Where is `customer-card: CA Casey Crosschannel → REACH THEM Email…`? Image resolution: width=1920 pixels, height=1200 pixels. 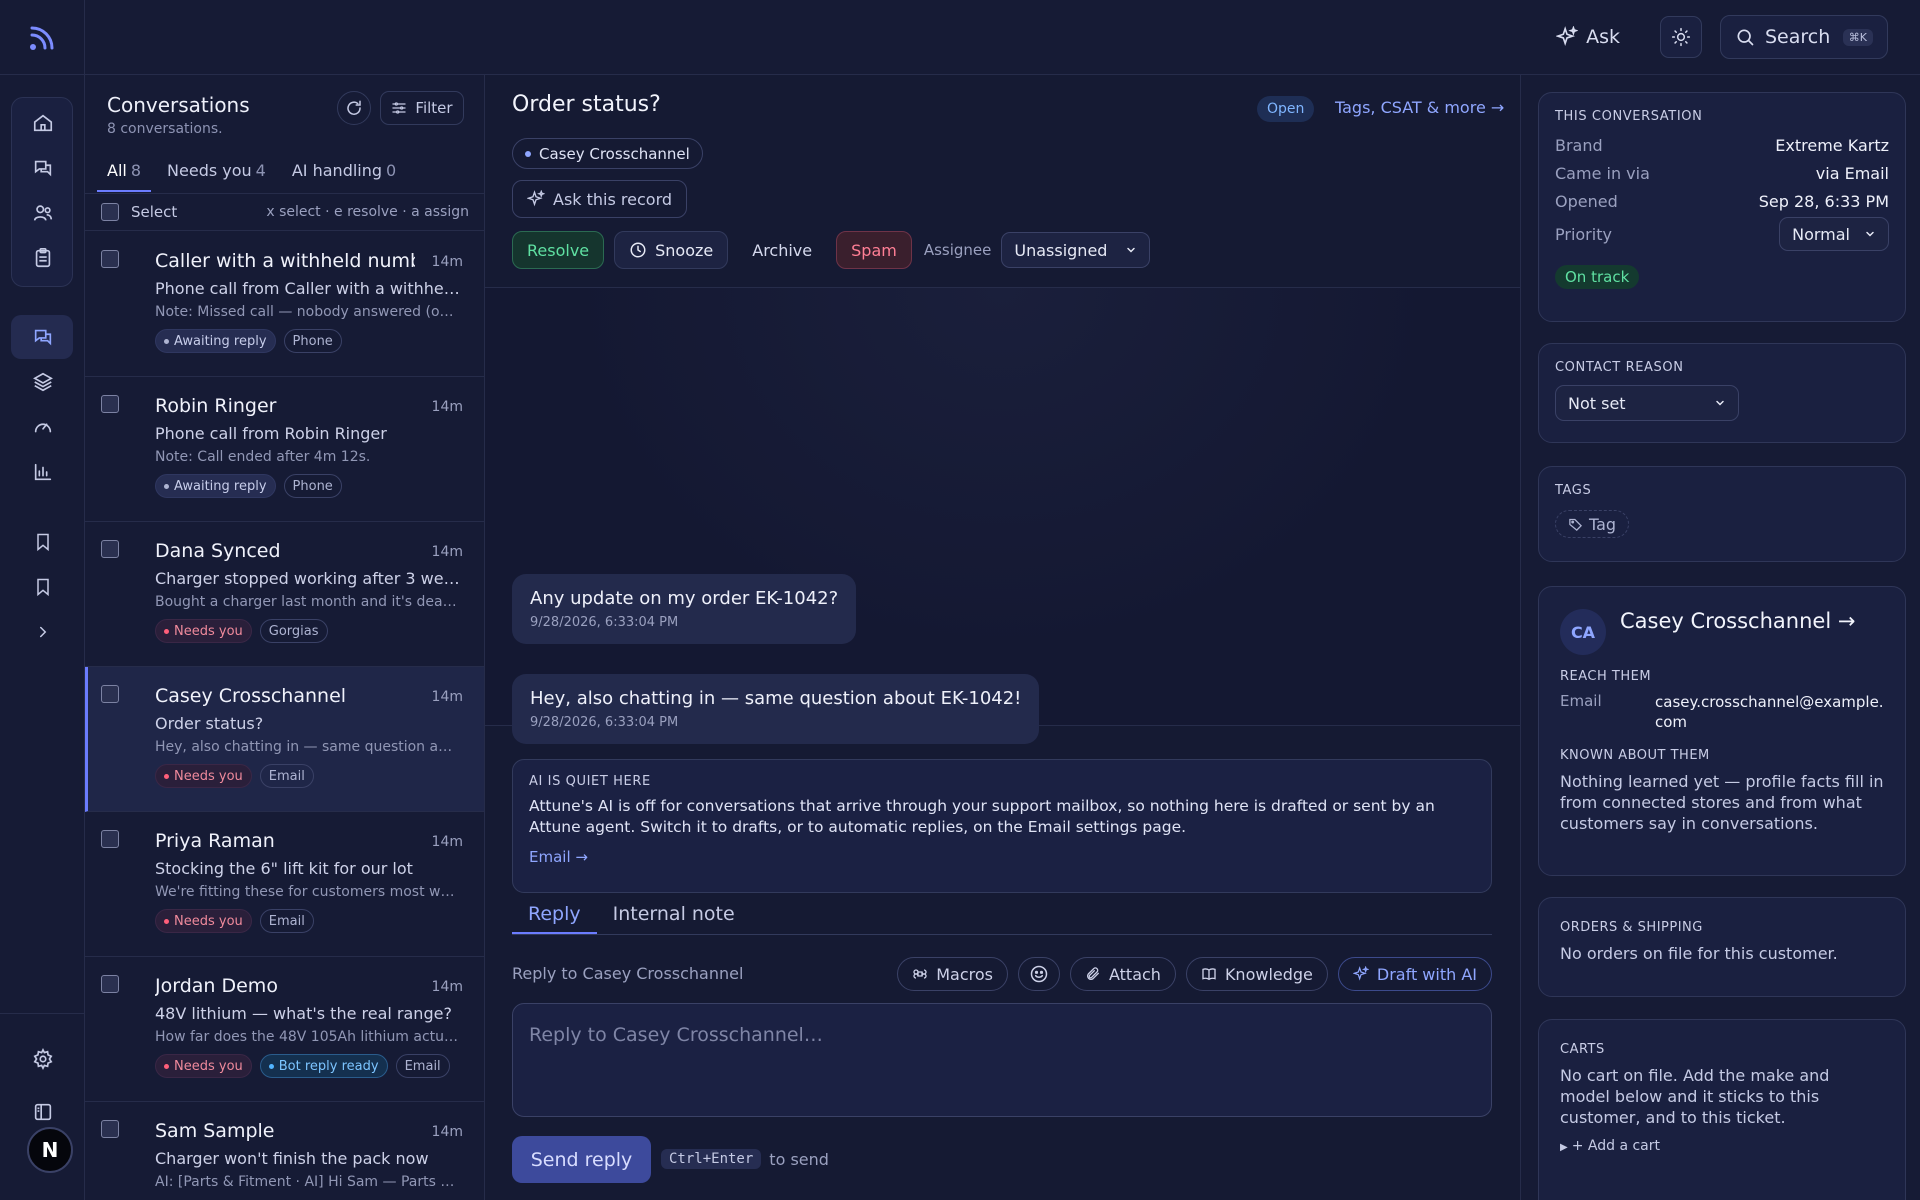 customer-card: CA Casey Crosschannel → REACH THEM Email… is located at coordinates (1722, 731).